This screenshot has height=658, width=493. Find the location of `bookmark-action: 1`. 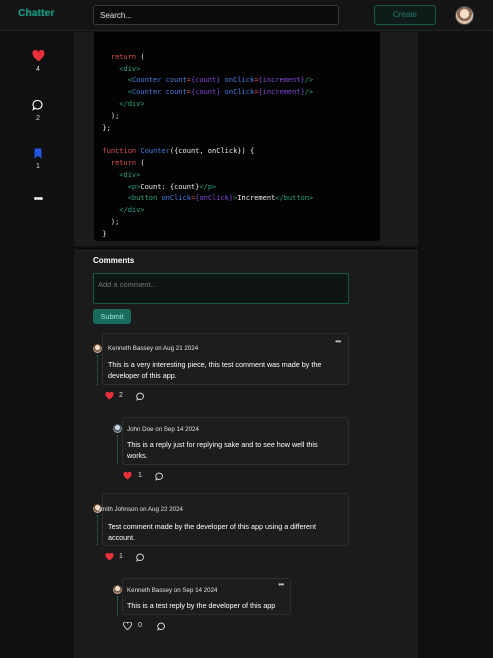

bookmark-action: 1 is located at coordinates (38, 159).